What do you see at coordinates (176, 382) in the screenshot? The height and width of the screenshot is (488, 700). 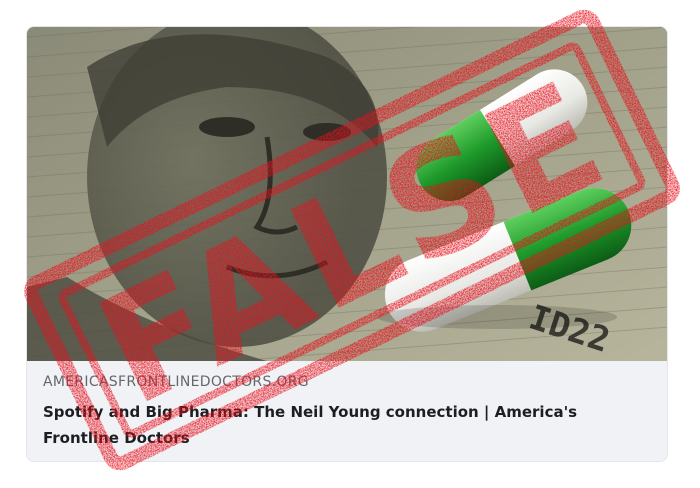 I see `link-domain: AMERICASFRONTLINEDOCTORS.ORG` at bounding box center [176, 382].